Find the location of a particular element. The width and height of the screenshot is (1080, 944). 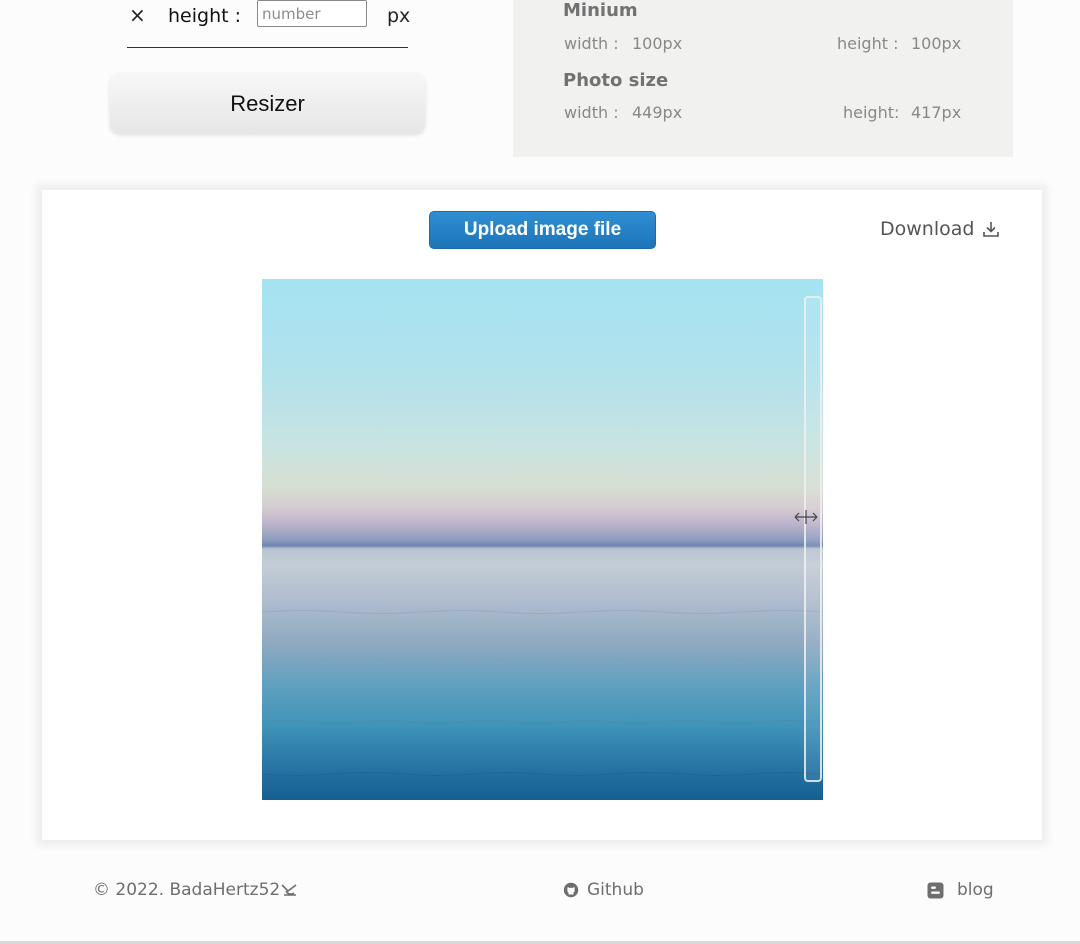

whale-icon is located at coordinates (289, 890).